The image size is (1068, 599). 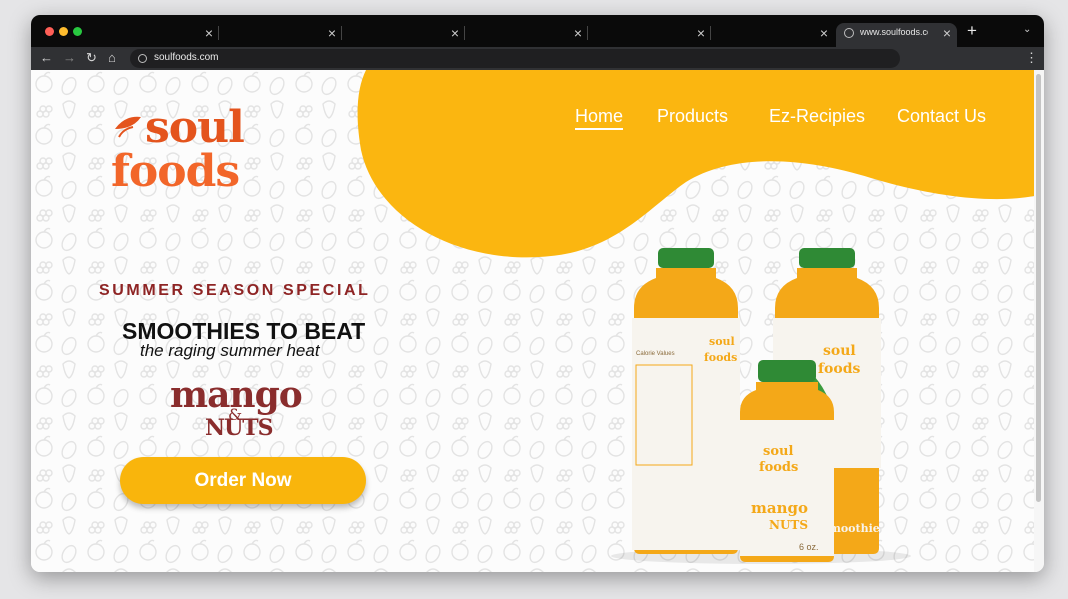 What do you see at coordinates (849, 33) in the screenshot?
I see `globe-icon` at bounding box center [849, 33].